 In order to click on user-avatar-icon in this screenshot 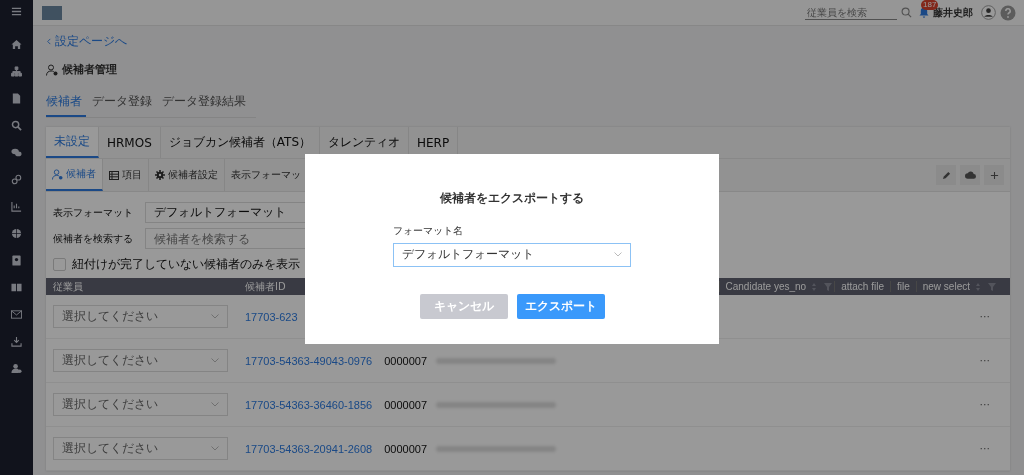, I will do `click(988, 12)`.